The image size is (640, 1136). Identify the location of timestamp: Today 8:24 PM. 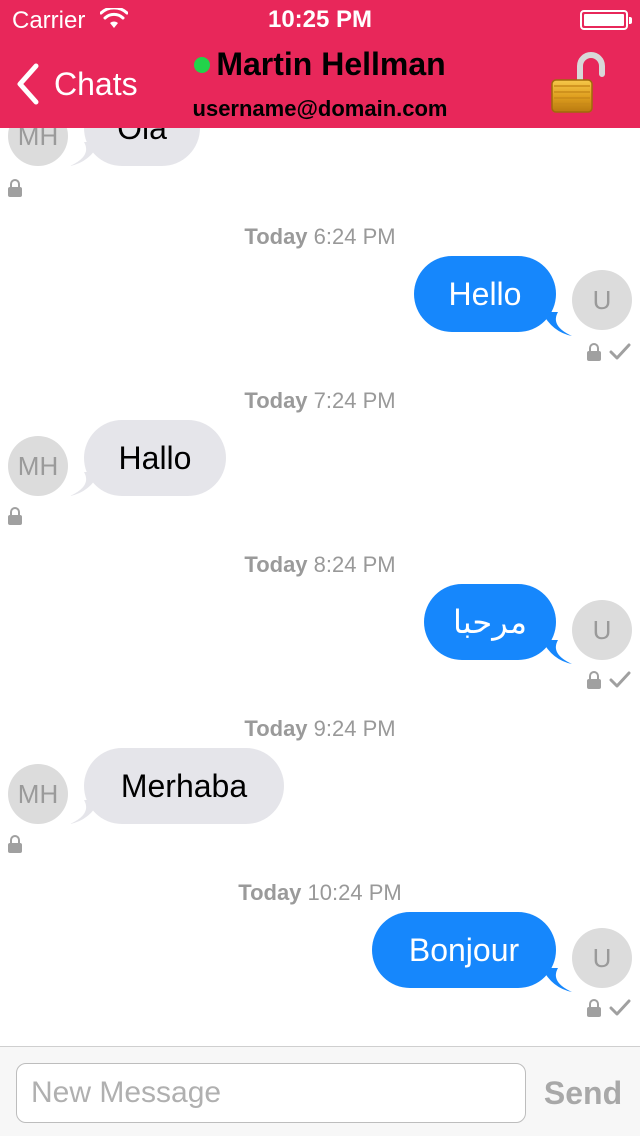
(320, 564).